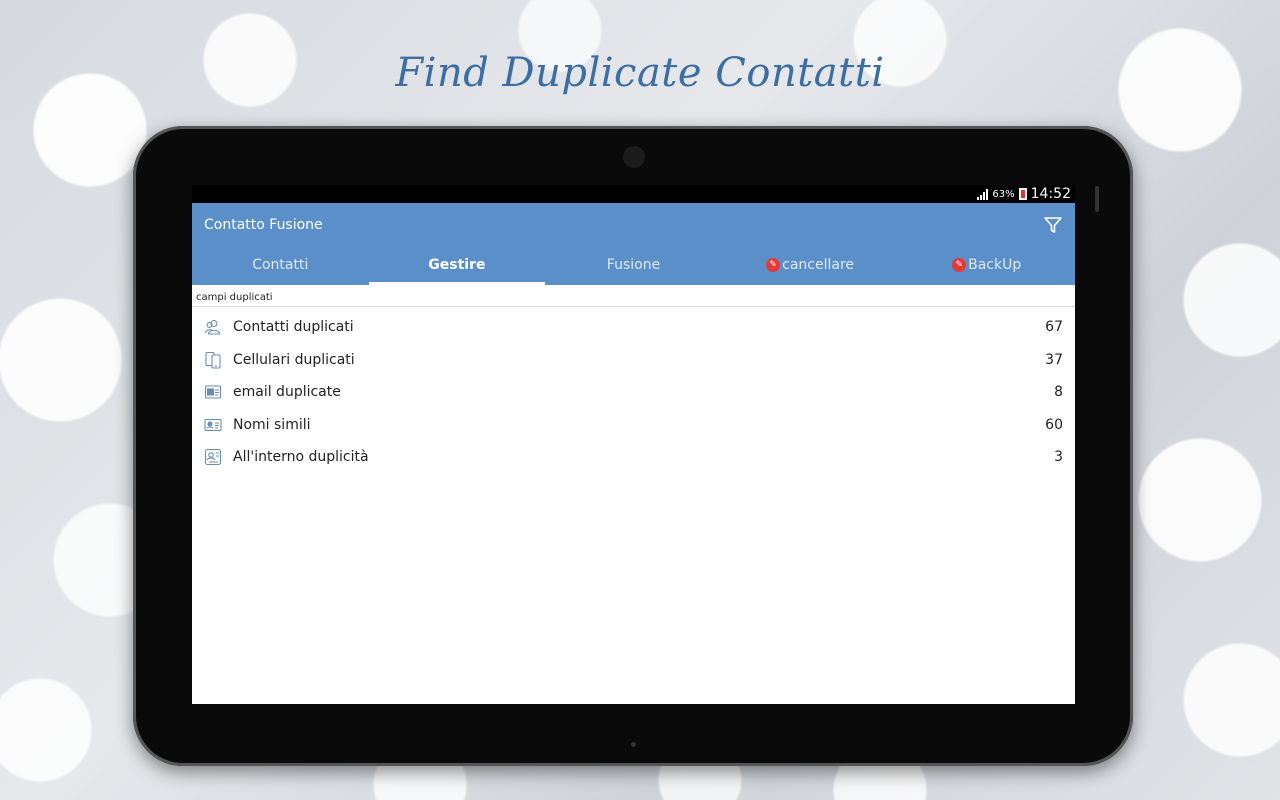 The height and width of the screenshot is (800, 1280). Describe the element at coordinates (293, 327) in the screenshot. I see `list-item-label: Contatti duplicati` at that location.